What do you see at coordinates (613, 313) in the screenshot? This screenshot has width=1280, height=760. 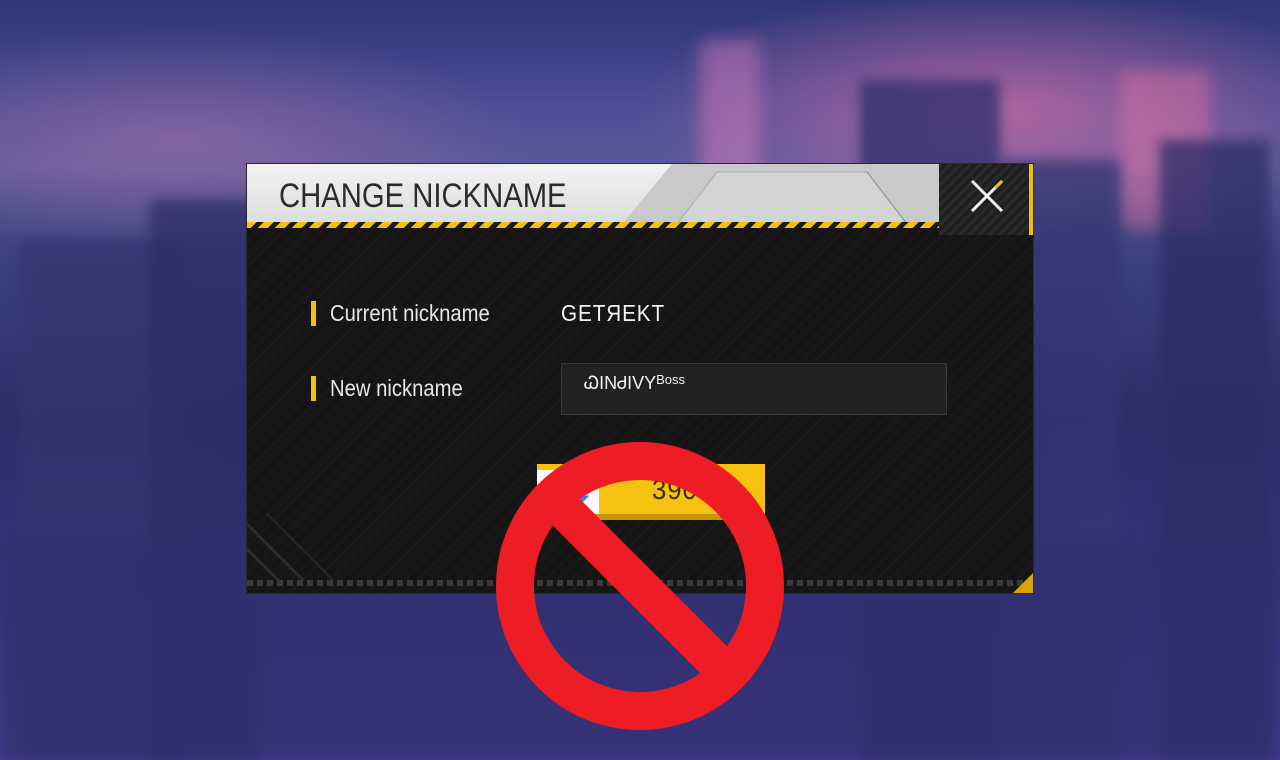 I see `current-nickname-value: GETЯEKT` at bounding box center [613, 313].